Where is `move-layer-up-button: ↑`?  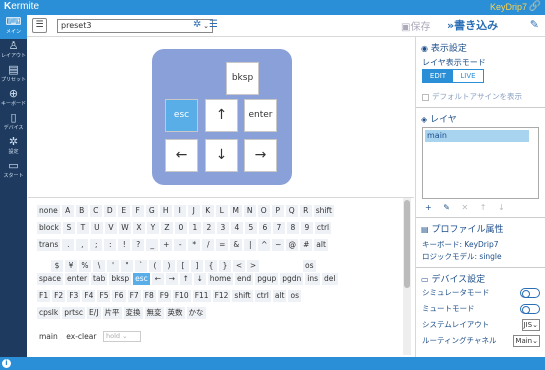 move-layer-up-button: ↑ is located at coordinates (483, 207).